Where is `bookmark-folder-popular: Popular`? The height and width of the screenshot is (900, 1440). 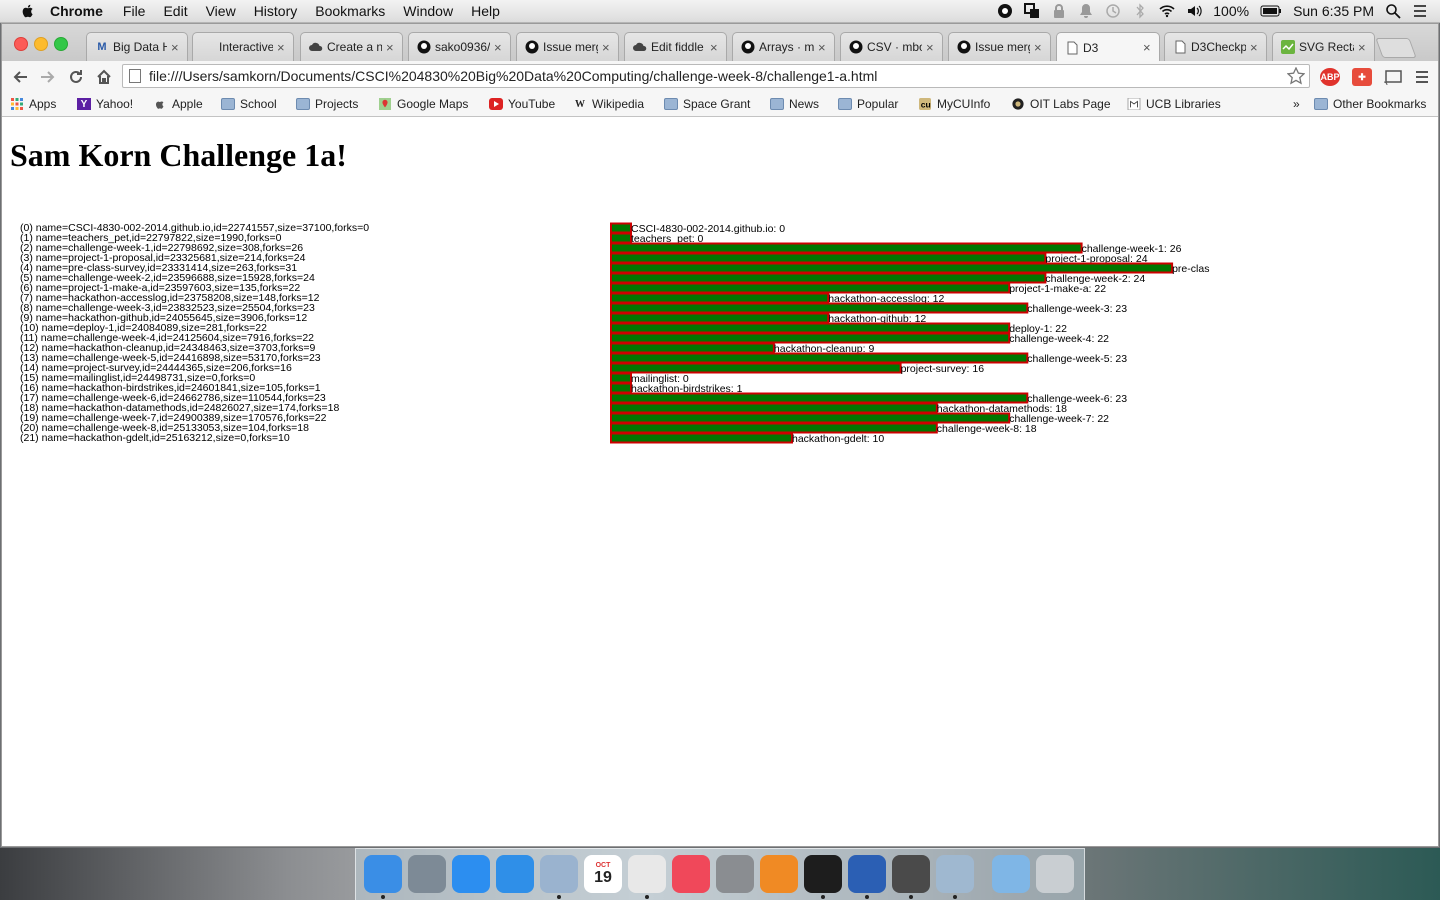 bookmark-folder-popular: Popular is located at coordinates (868, 104).